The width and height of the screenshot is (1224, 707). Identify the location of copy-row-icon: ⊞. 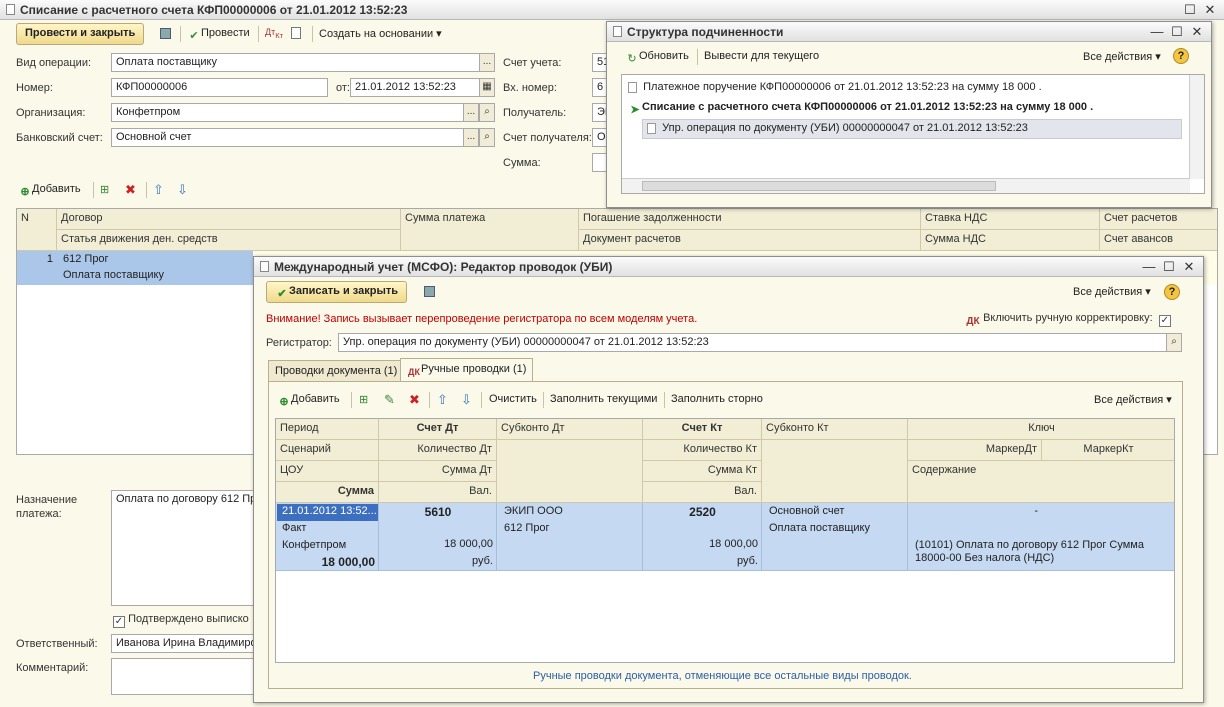
(104, 189).